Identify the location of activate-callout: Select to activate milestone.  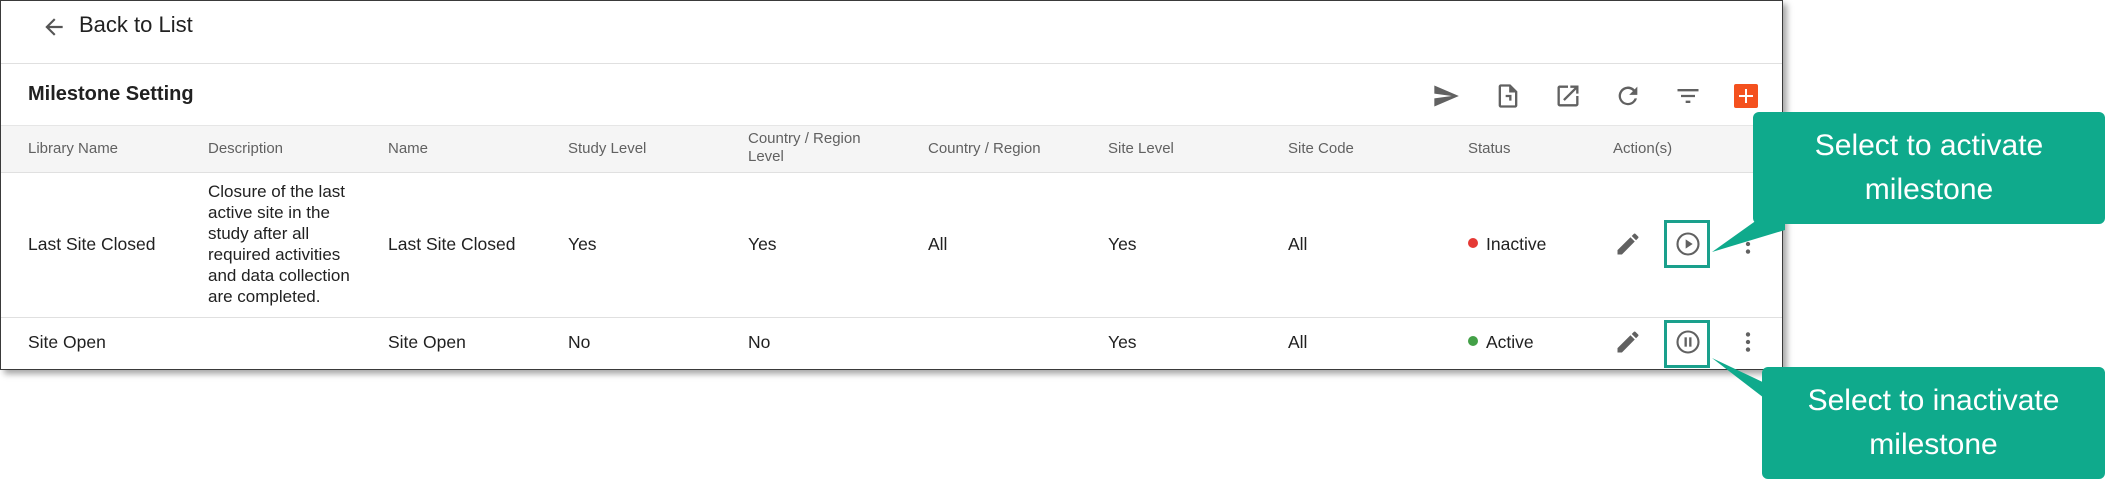
(1929, 168).